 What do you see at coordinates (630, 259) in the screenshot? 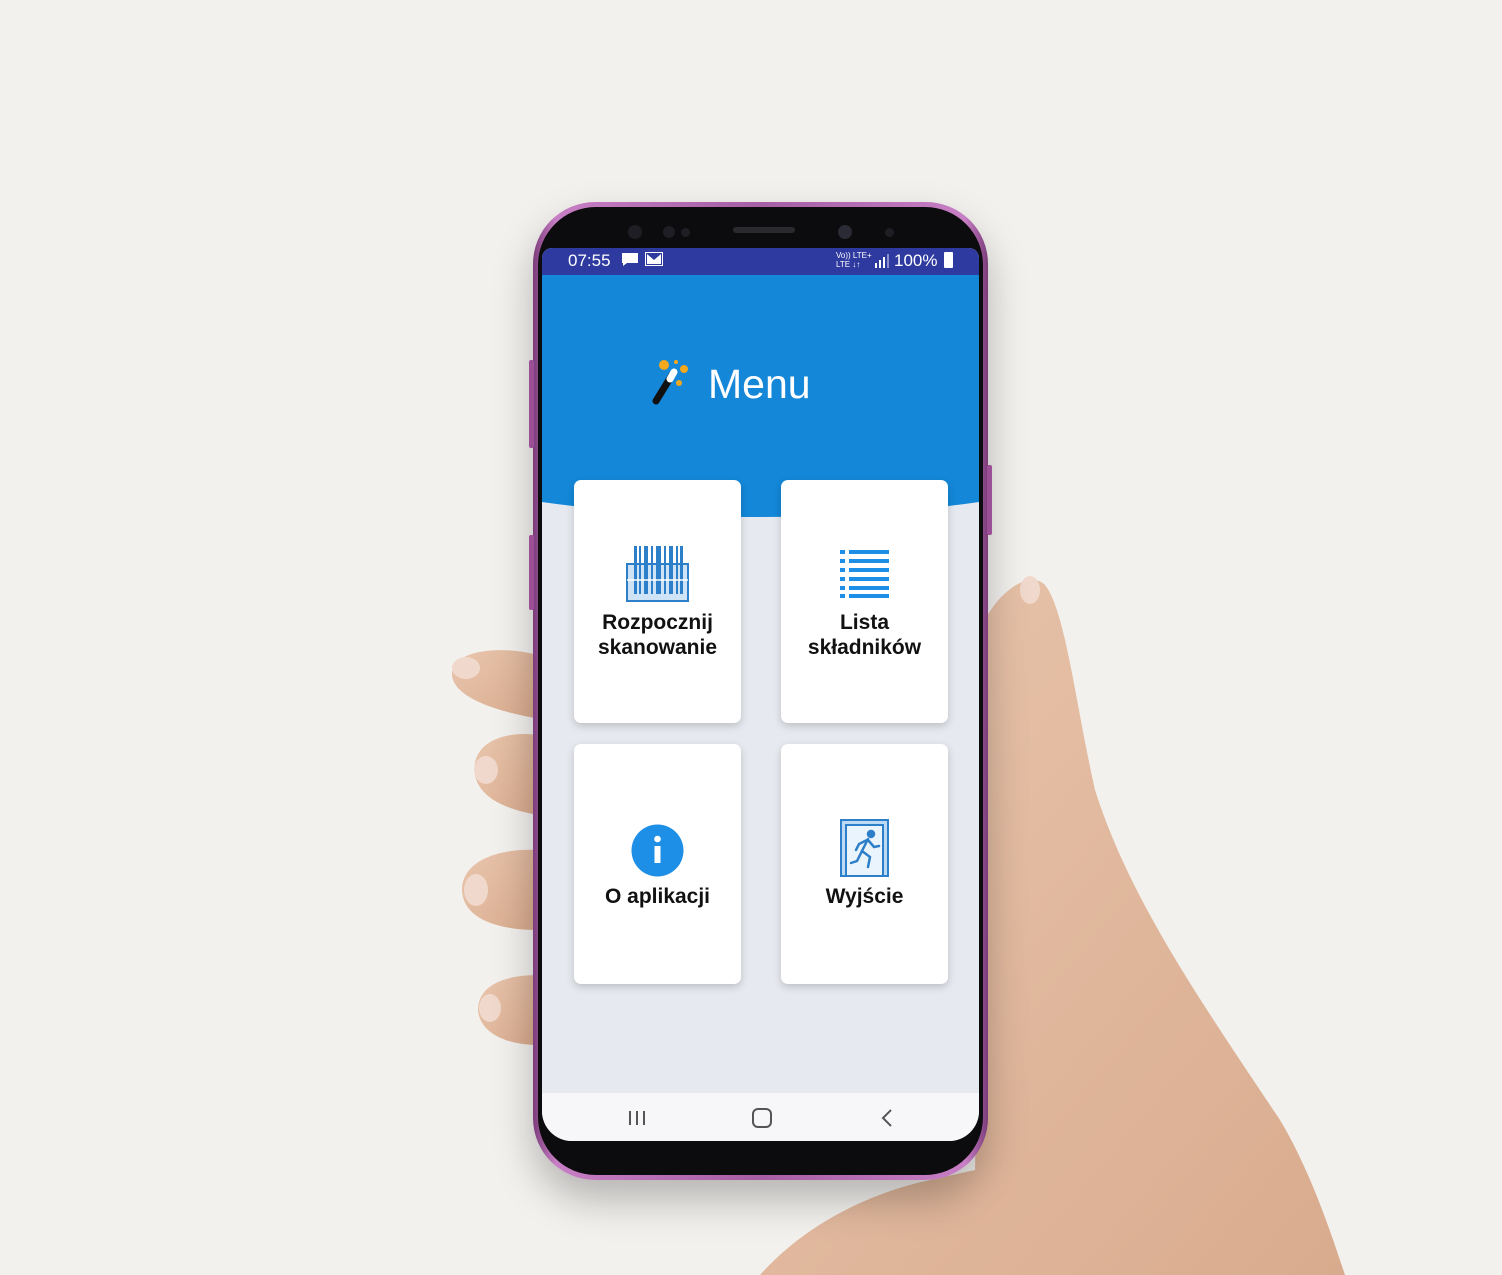
I see `message-icon` at bounding box center [630, 259].